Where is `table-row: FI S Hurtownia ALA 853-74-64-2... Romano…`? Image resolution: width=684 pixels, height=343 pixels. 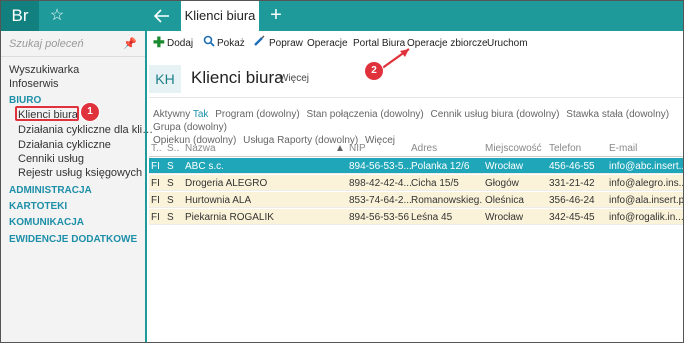
table-row: FI S Hurtownia ALA 853-74-64-2... Romano… is located at coordinates (416, 200).